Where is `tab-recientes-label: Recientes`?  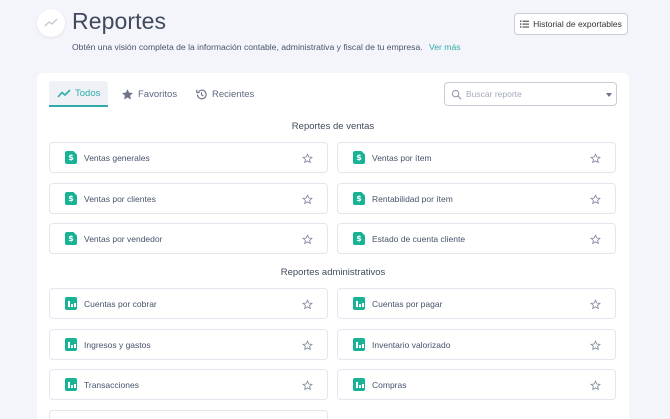 tab-recientes-label: Recientes is located at coordinates (233, 94).